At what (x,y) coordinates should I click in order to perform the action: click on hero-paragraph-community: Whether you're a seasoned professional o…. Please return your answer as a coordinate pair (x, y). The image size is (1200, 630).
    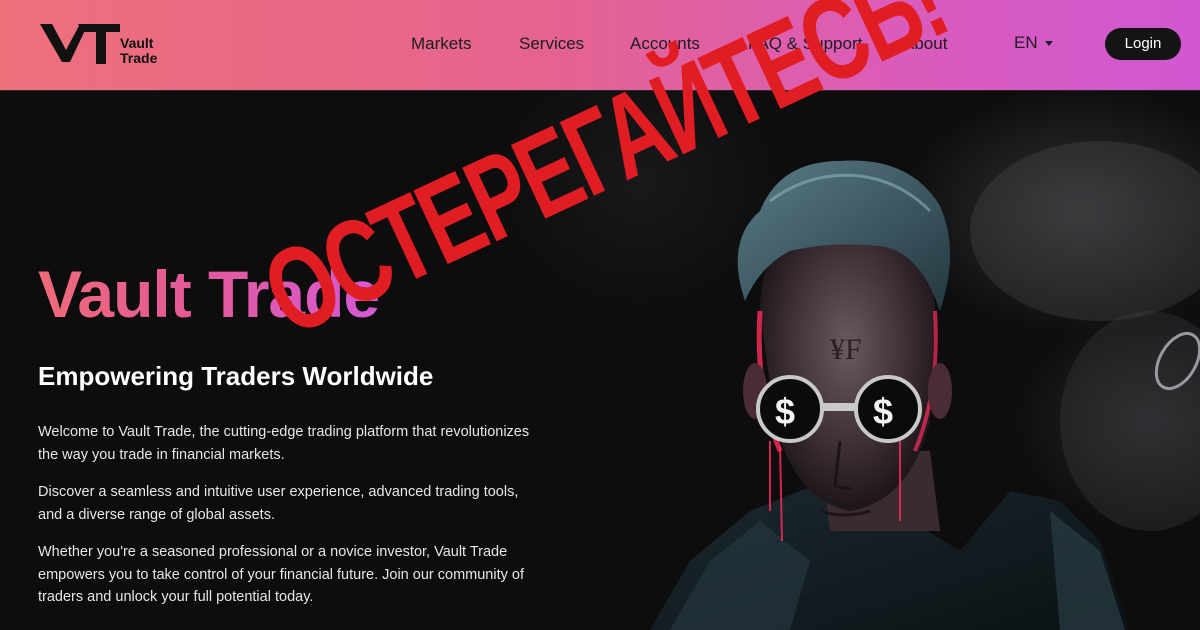
    Looking at the image, I should click on (281, 574).